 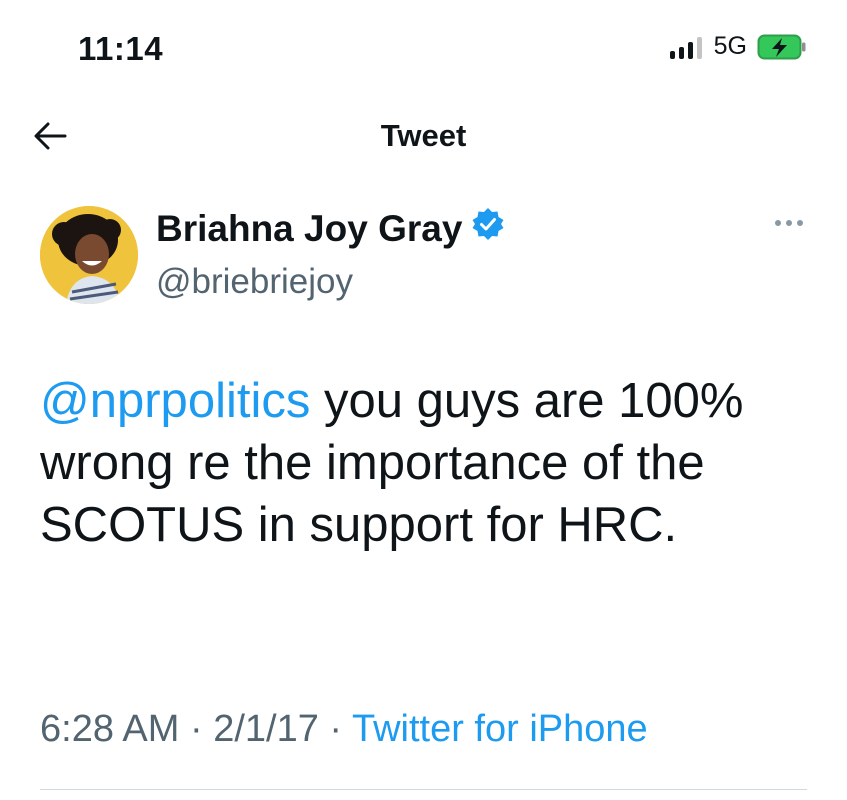 I want to click on status-indicators: 5G, so click(x=738, y=46).